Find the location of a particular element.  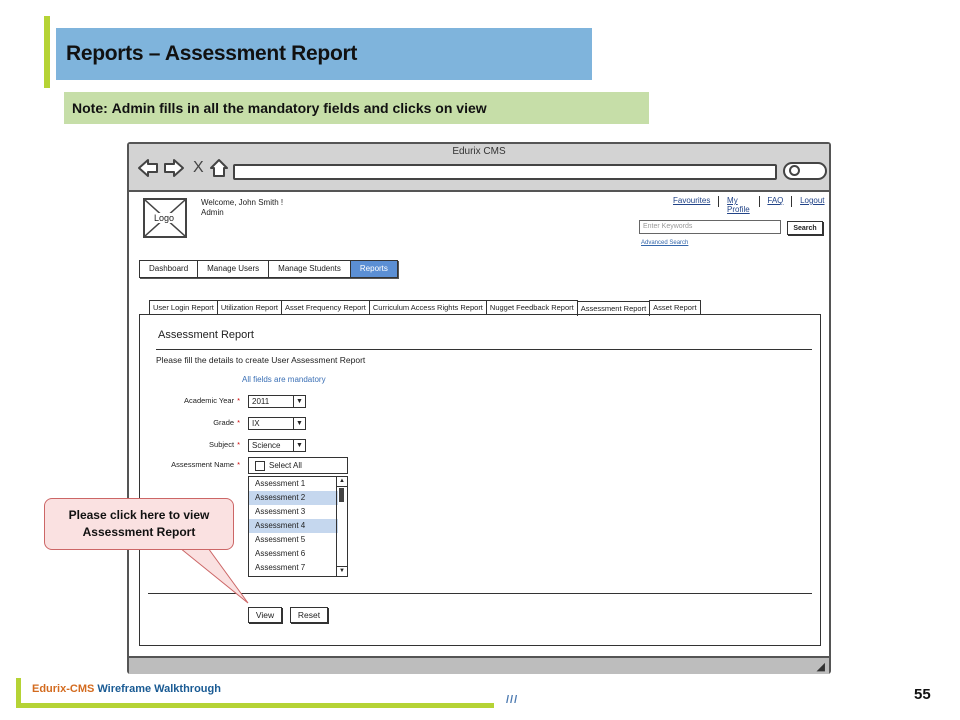

scroll-up-icon: ▲ is located at coordinates (342, 482).